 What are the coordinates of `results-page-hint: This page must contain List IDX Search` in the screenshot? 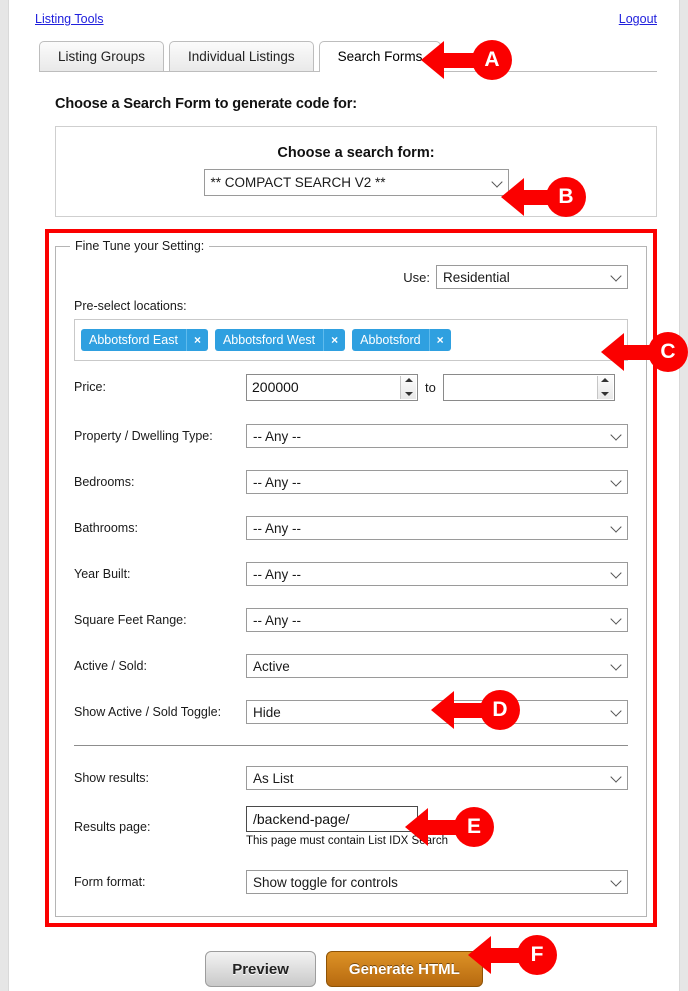 It's located at (347, 841).